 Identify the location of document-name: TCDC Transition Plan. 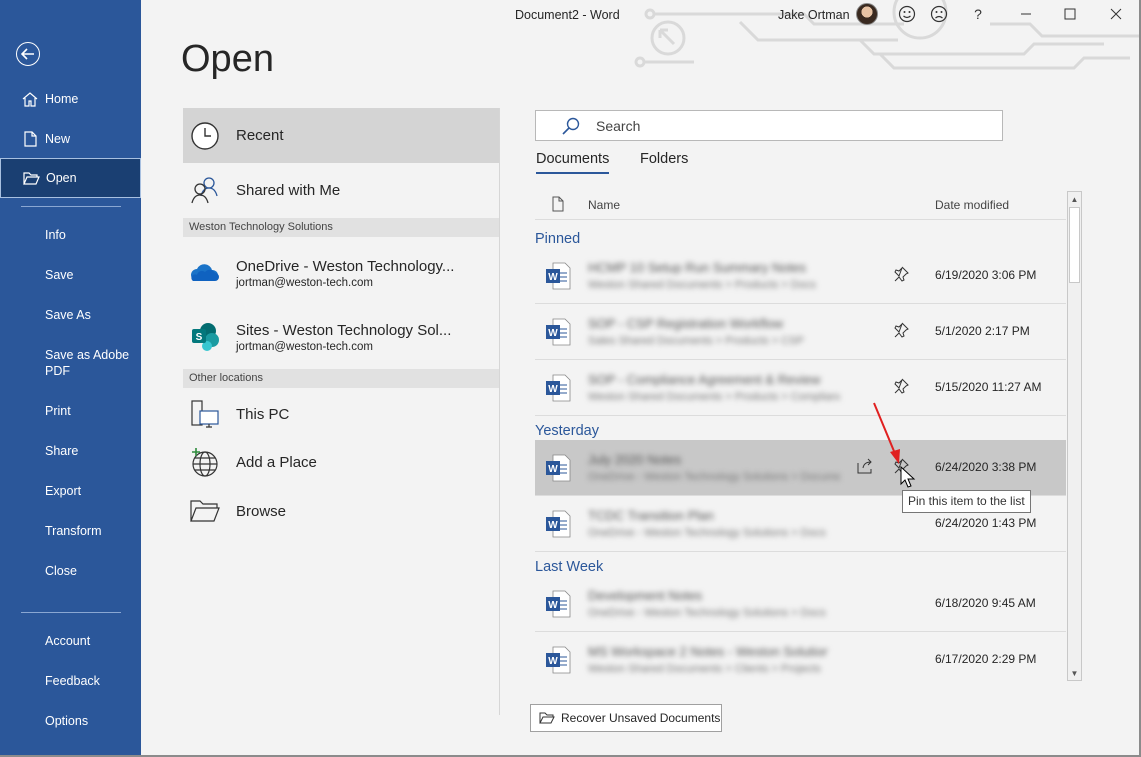
(651, 515).